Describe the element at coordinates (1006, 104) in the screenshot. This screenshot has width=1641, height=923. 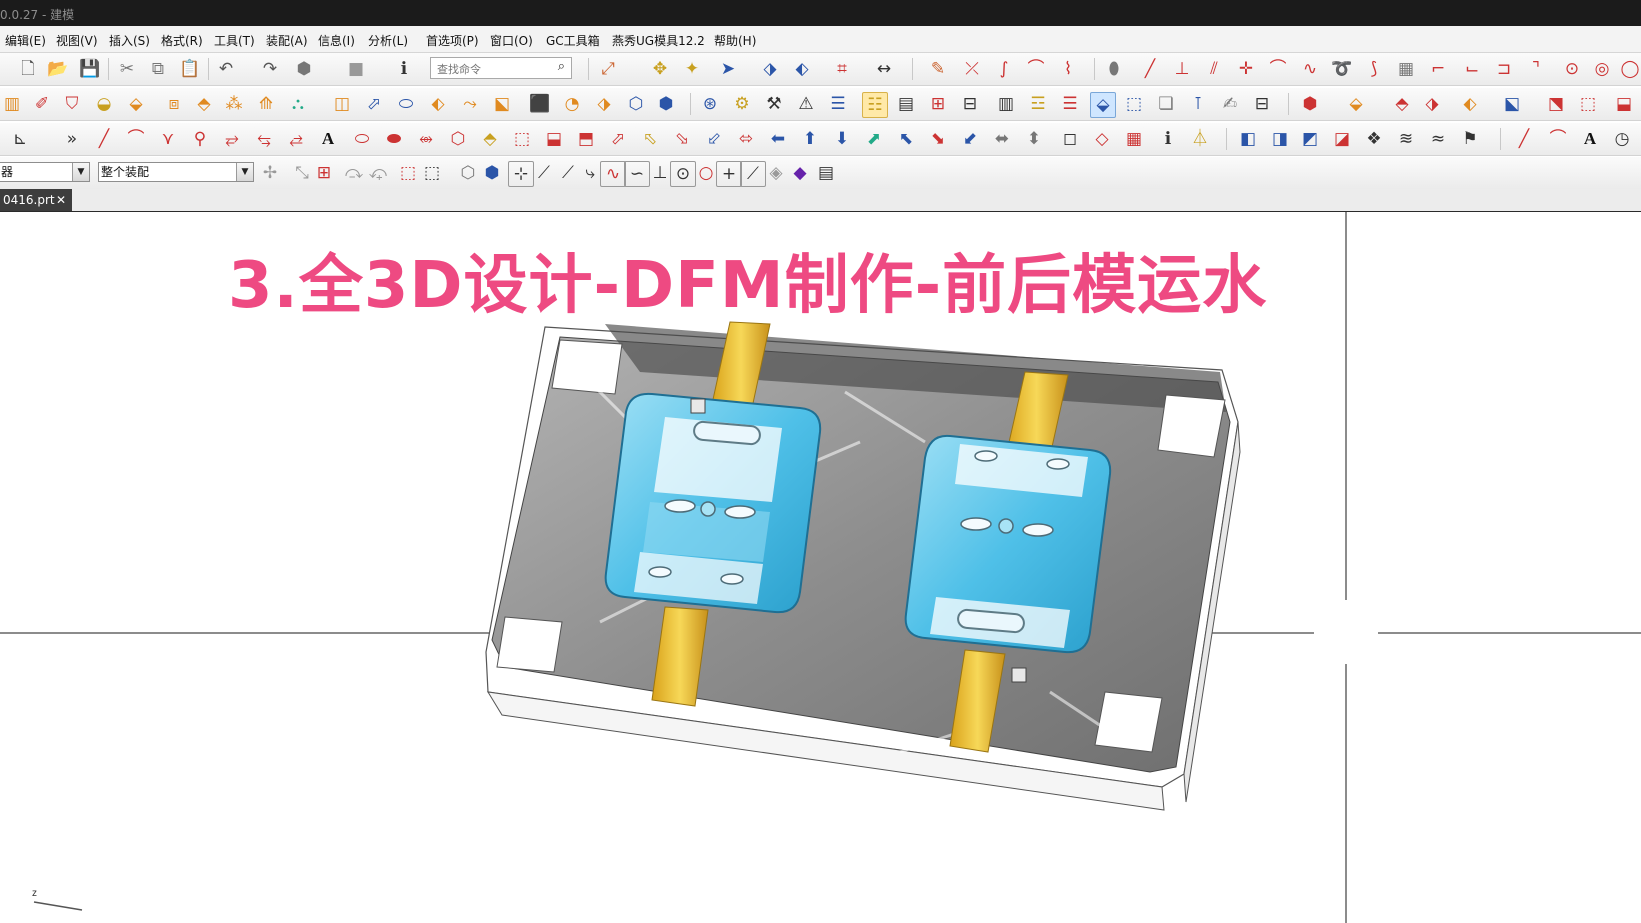
I see `columns-icon: ▥` at that location.